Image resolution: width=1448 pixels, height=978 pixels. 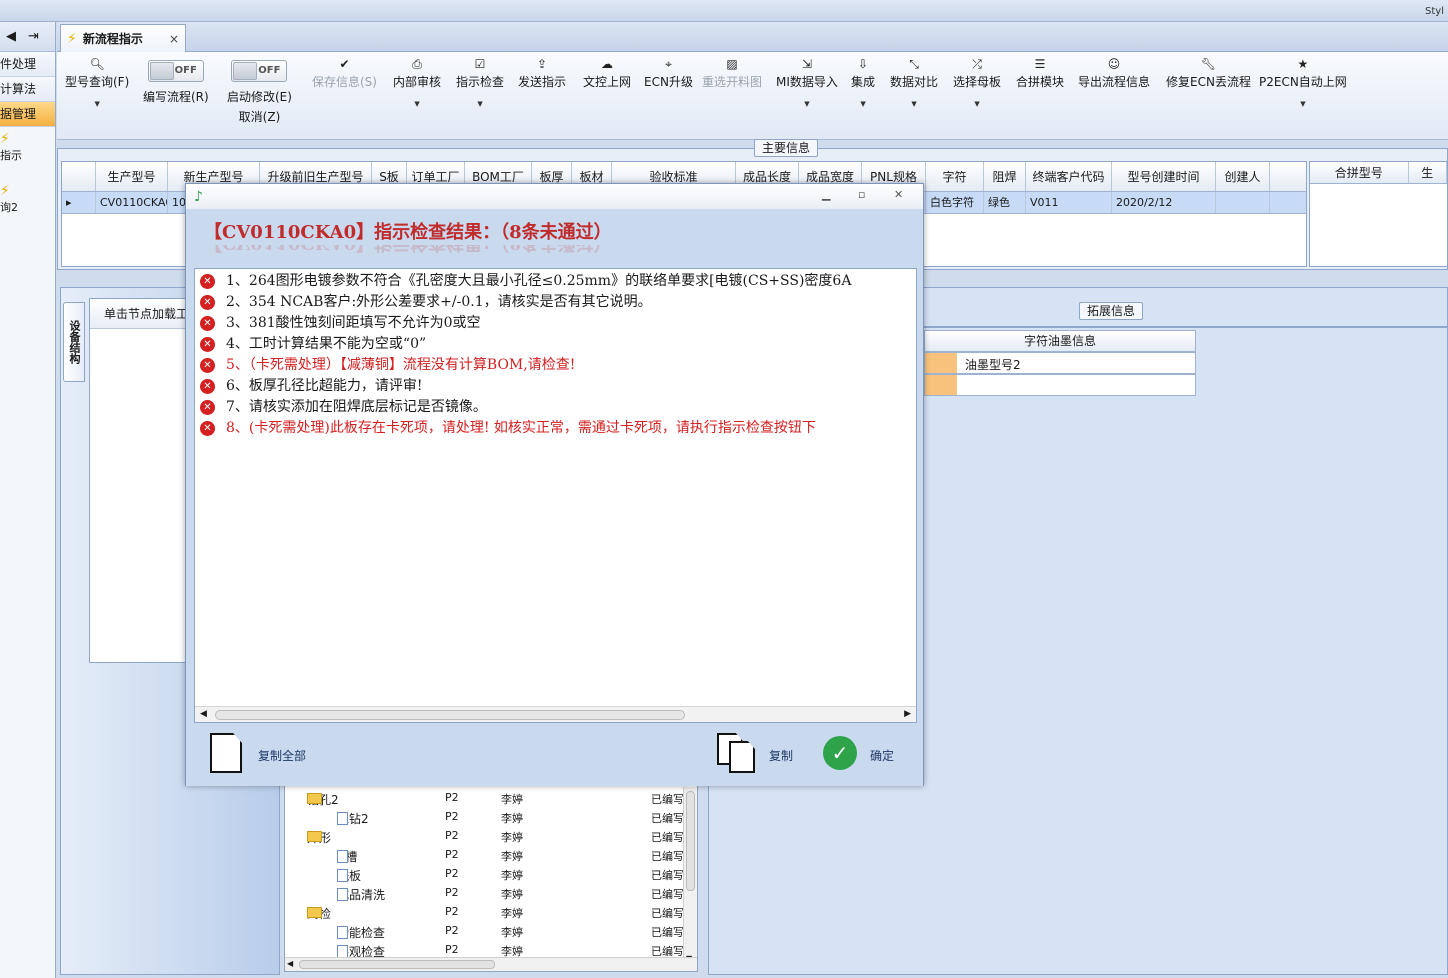 I want to click on start-modify-toggle: OFF, so click(x=259, y=71).